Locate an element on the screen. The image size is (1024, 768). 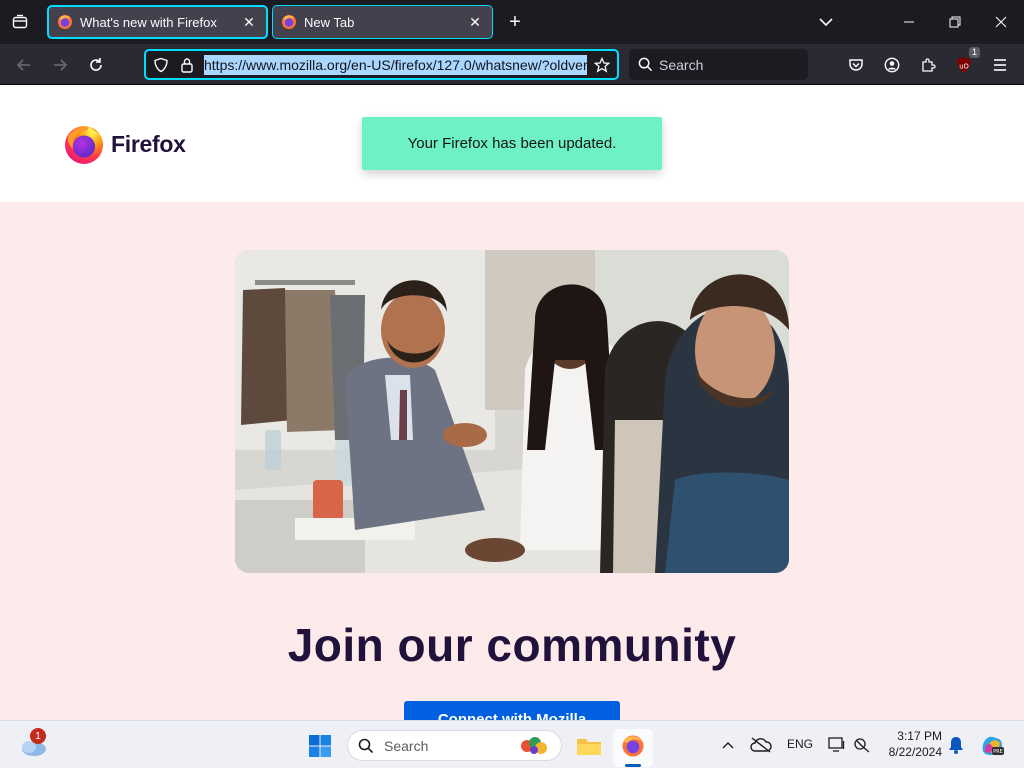
connect-with-mozilla-button: Connect with Mozilla is located at coordinates (512, 710).